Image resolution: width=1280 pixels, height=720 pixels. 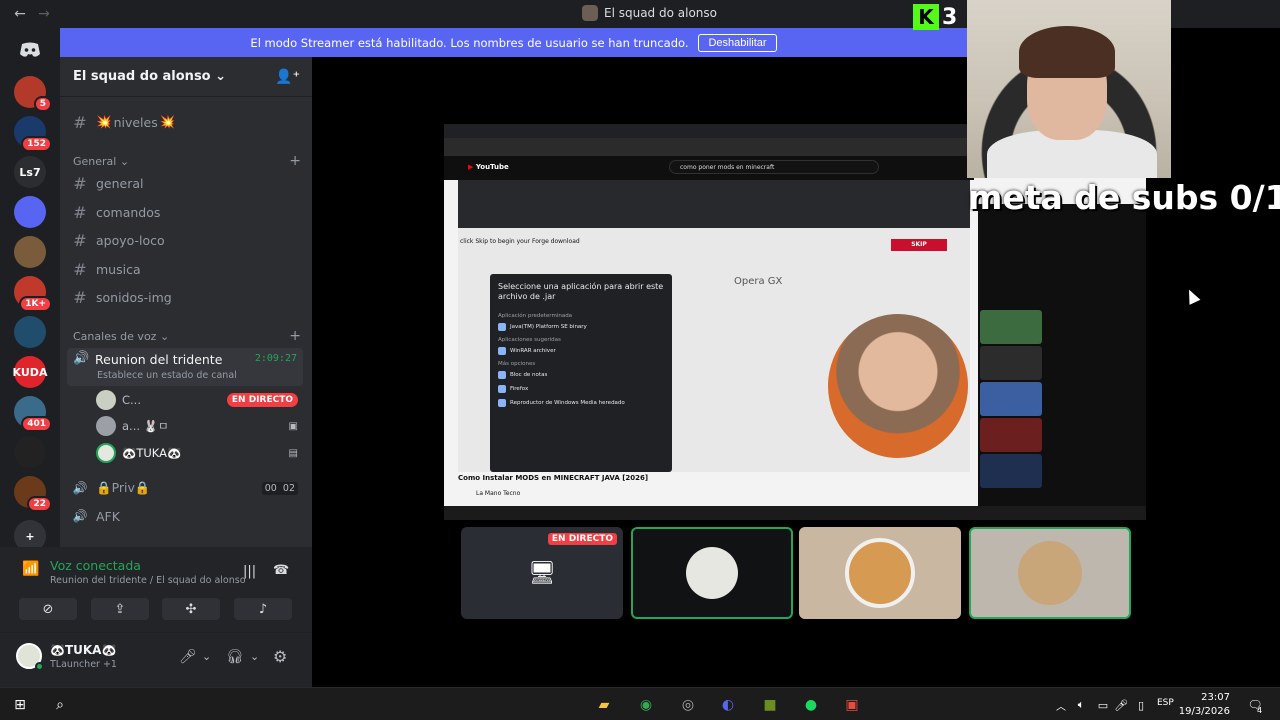 What do you see at coordinates (774, 167) in the screenshot?
I see `youtube-search: como poner mods en minecraft` at bounding box center [774, 167].